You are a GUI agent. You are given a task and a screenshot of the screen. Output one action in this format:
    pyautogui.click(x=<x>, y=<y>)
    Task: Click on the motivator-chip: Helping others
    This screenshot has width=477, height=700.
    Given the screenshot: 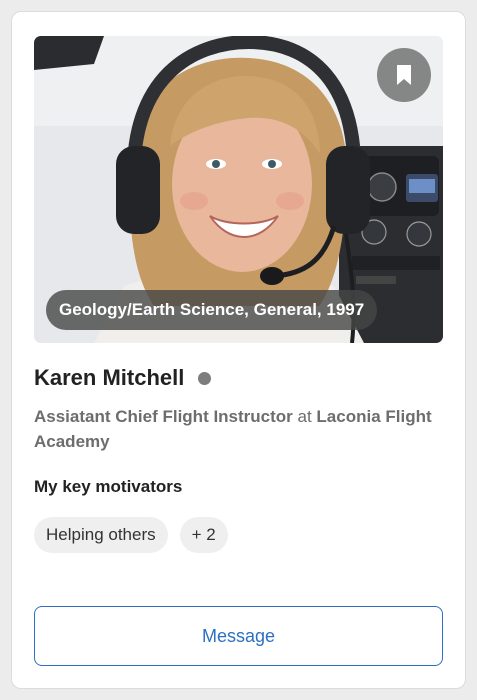 What is the action you would take?
    pyautogui.click(x=101, y=535)
    